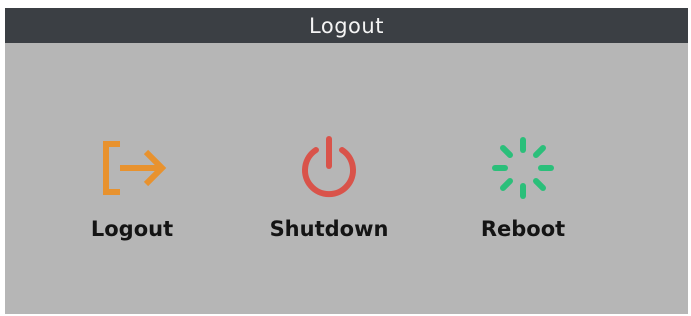 This screenshot has height=316, width=691. I want to click on shutdown-button: Shutdown, so click(329, 193).